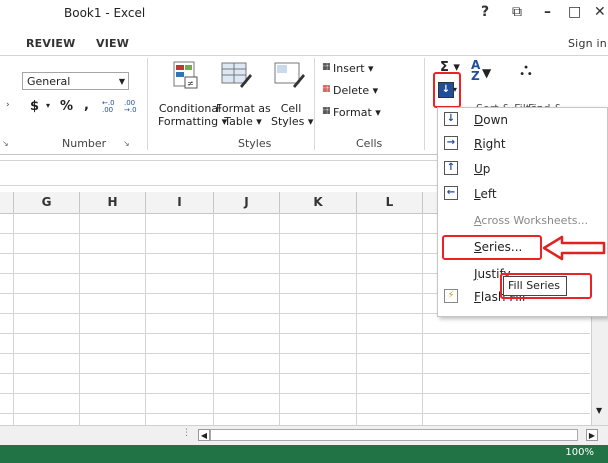  What do you see at coordinates (451, 168) in the screenshot?
I see `fill-up-icon: ↑` at bounding box center [451, 168].